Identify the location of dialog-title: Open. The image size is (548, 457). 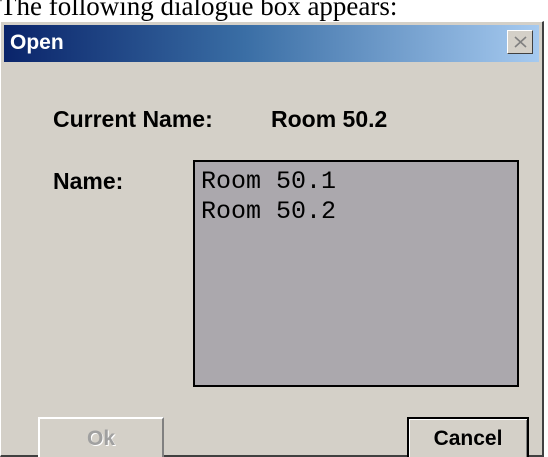
(37, 42).